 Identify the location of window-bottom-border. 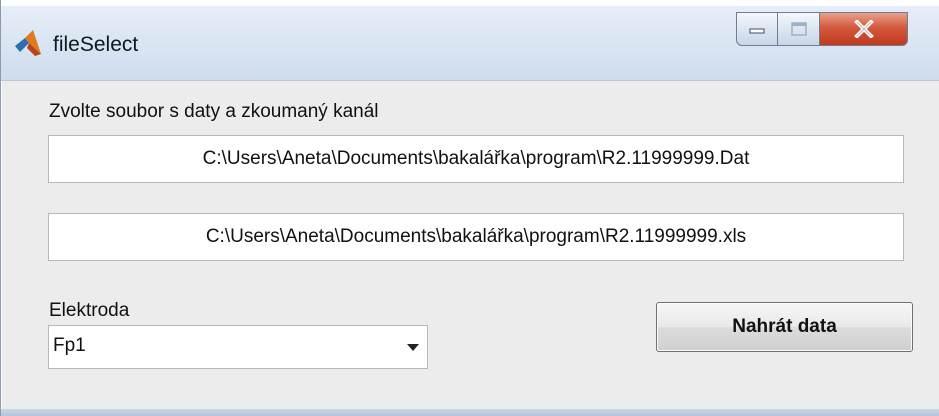
(470, 412).